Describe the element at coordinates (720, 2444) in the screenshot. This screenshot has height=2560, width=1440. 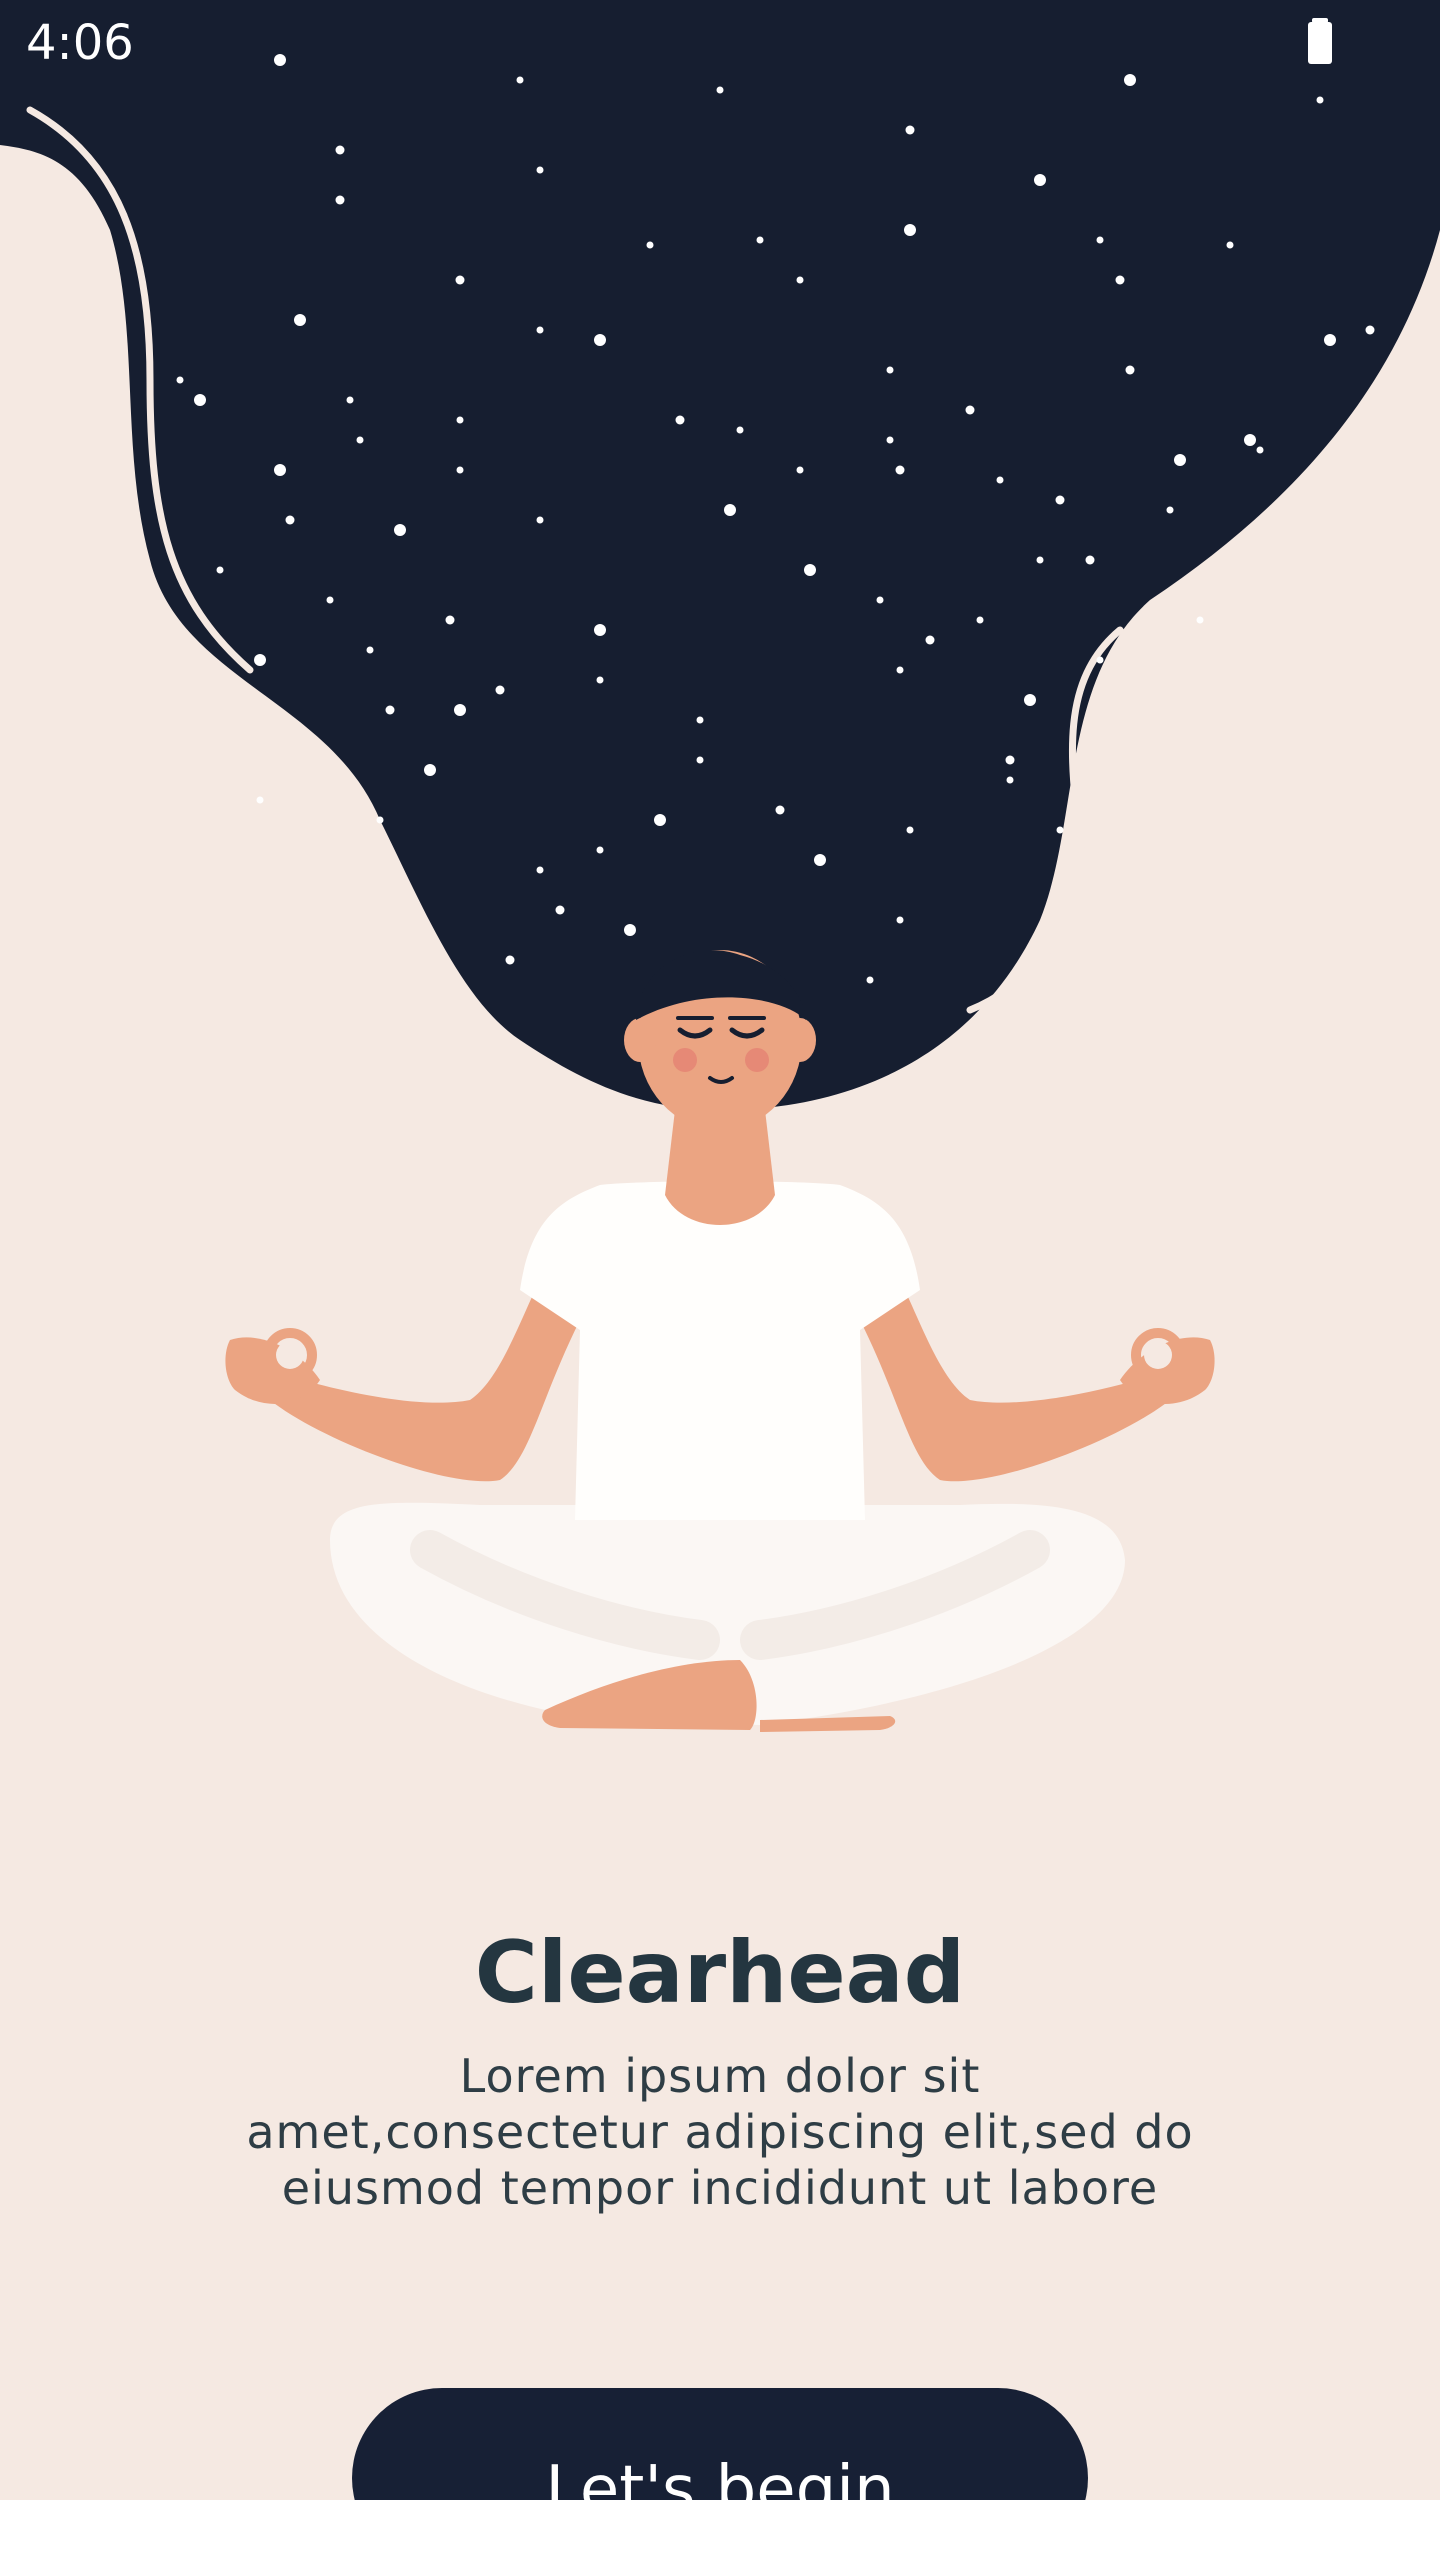
I see `lets-begin-button: Let's begin` at that location.